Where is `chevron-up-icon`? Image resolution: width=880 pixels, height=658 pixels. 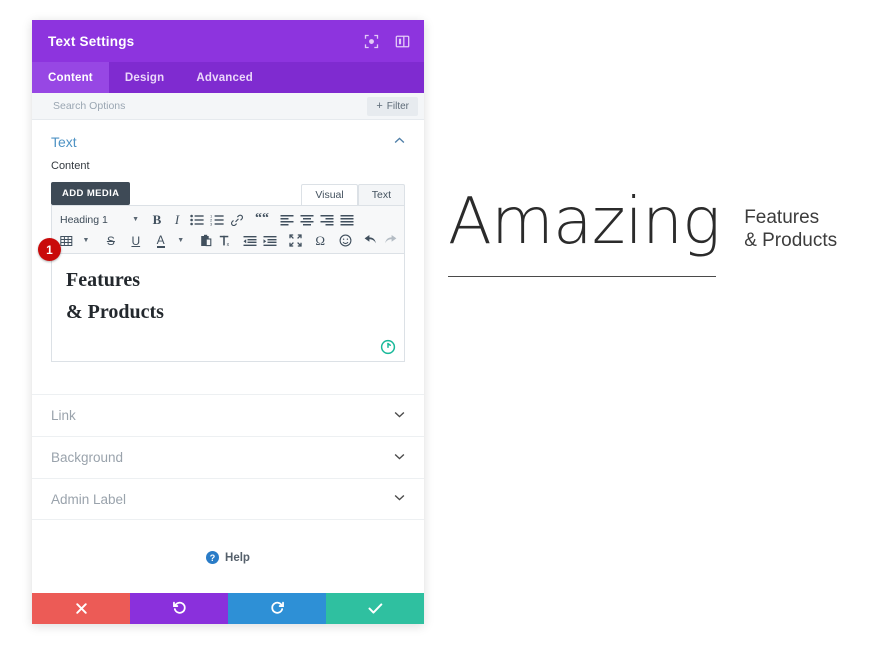 chevron-up-icon is located at coordinates (399, 142).